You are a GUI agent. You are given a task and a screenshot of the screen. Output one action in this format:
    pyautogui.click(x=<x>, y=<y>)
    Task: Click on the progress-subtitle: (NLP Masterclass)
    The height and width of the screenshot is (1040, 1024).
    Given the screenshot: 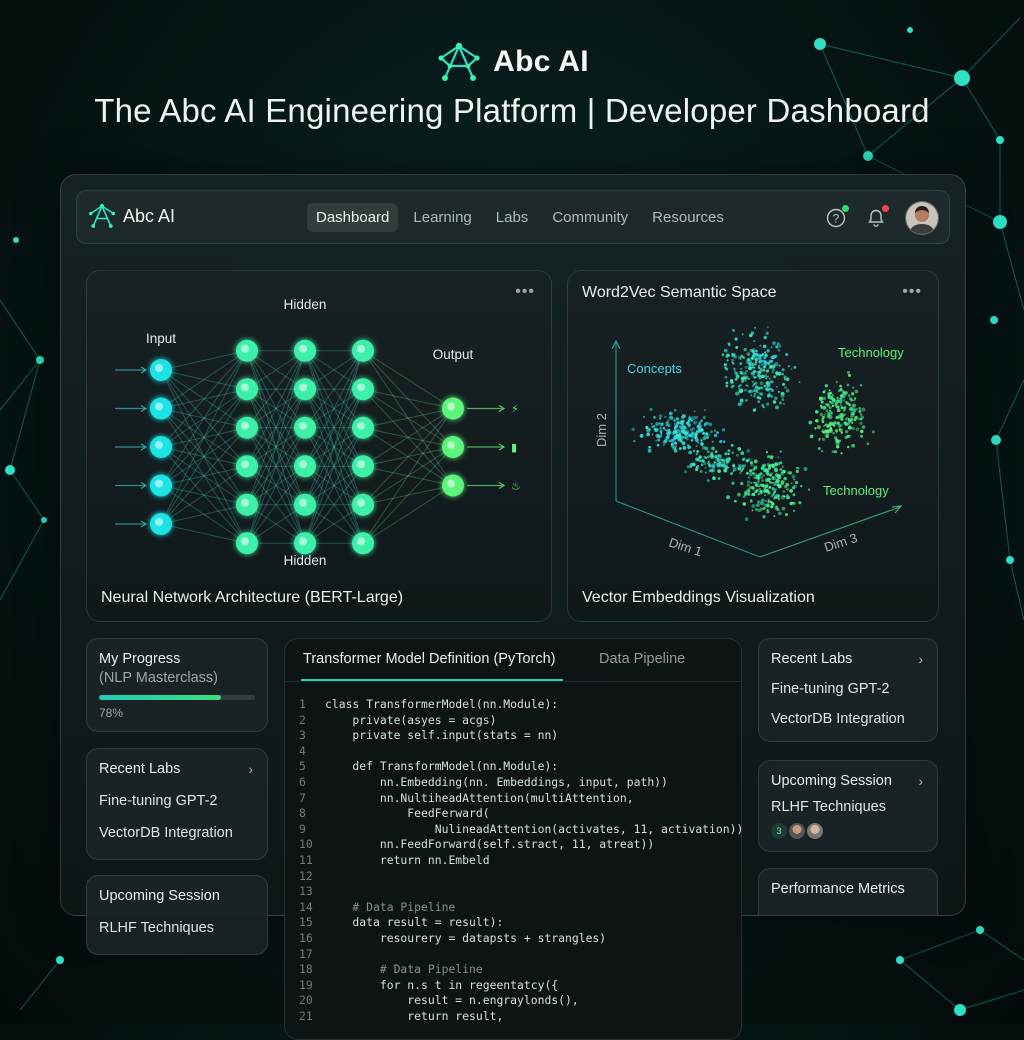 What is the action you would take?
    pyautogui.click(x=158, y=678)
    